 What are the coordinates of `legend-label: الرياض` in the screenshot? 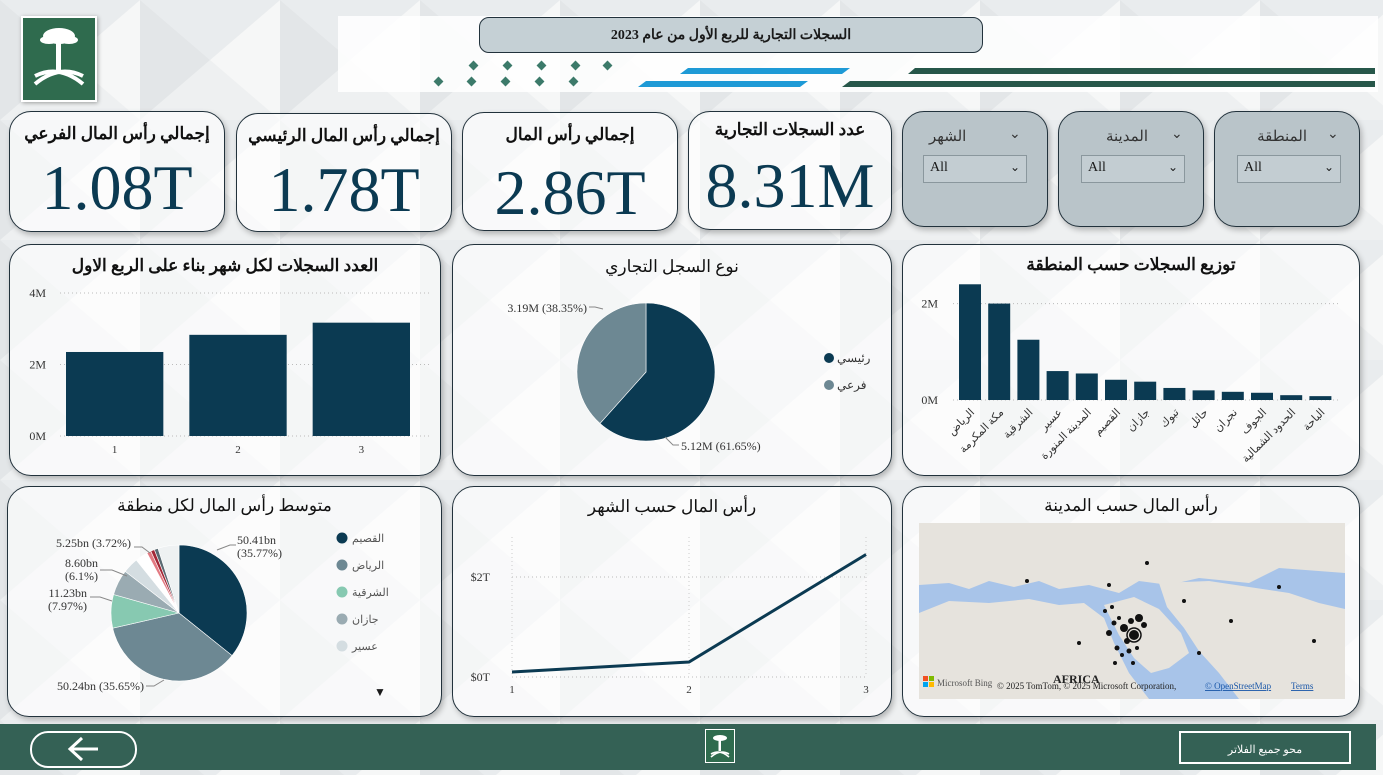 It's located at (368, 566).